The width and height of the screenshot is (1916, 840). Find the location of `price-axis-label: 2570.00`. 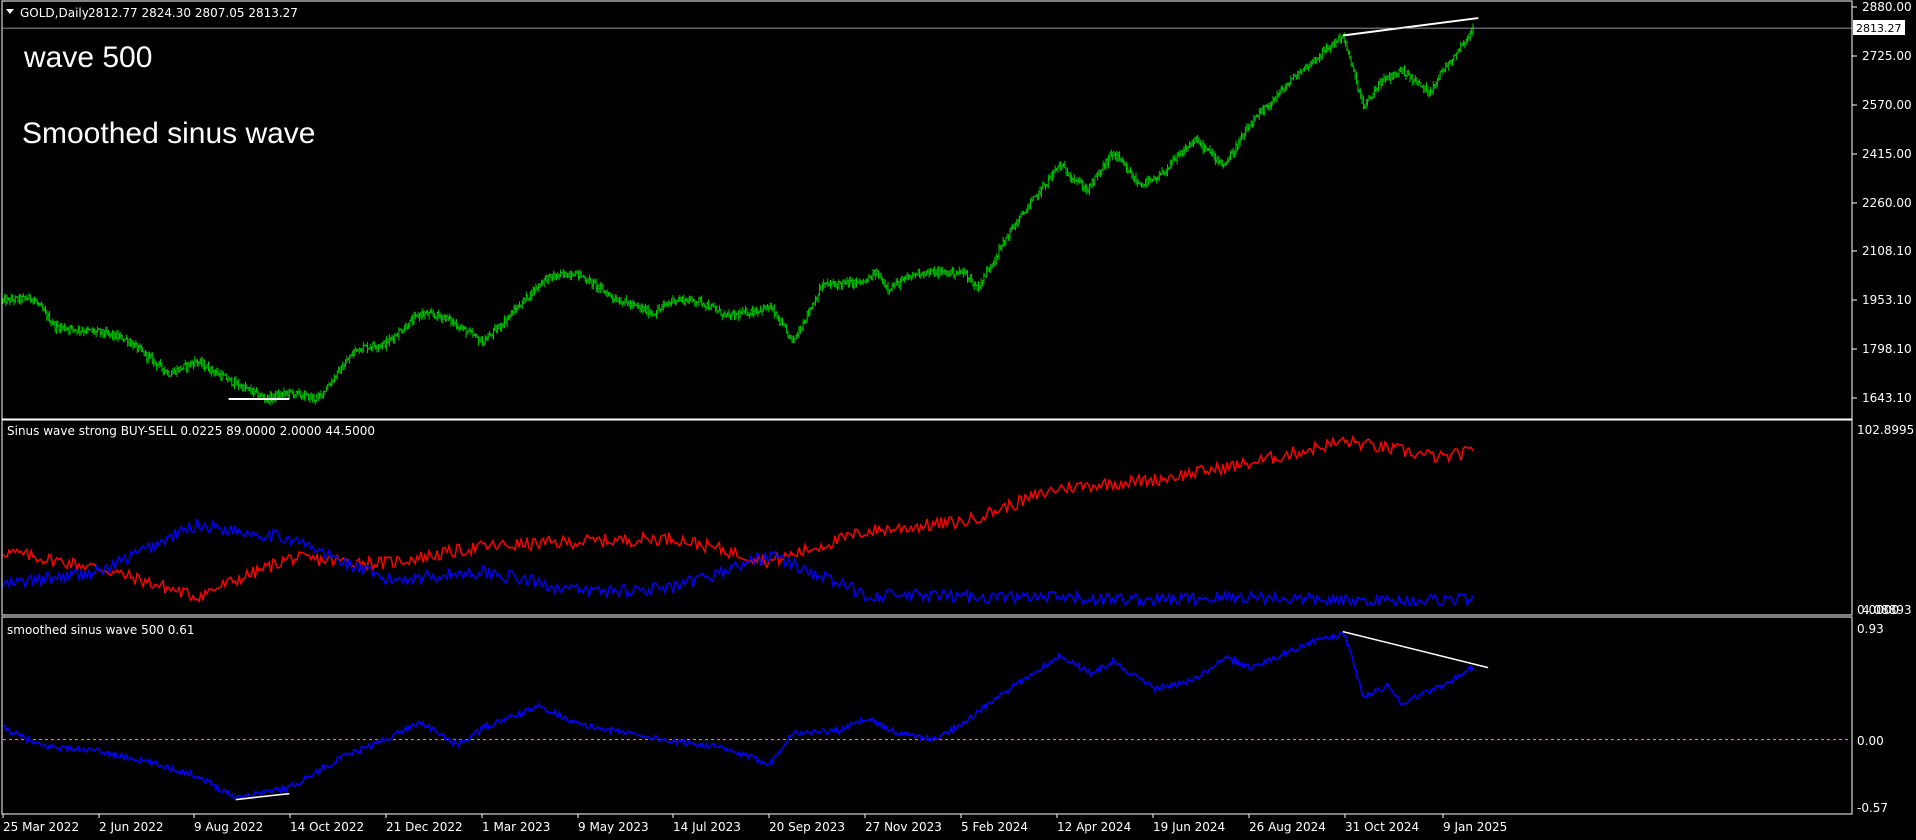

price-axis-label: 2570.00 is located at coordinates (1887, 105).